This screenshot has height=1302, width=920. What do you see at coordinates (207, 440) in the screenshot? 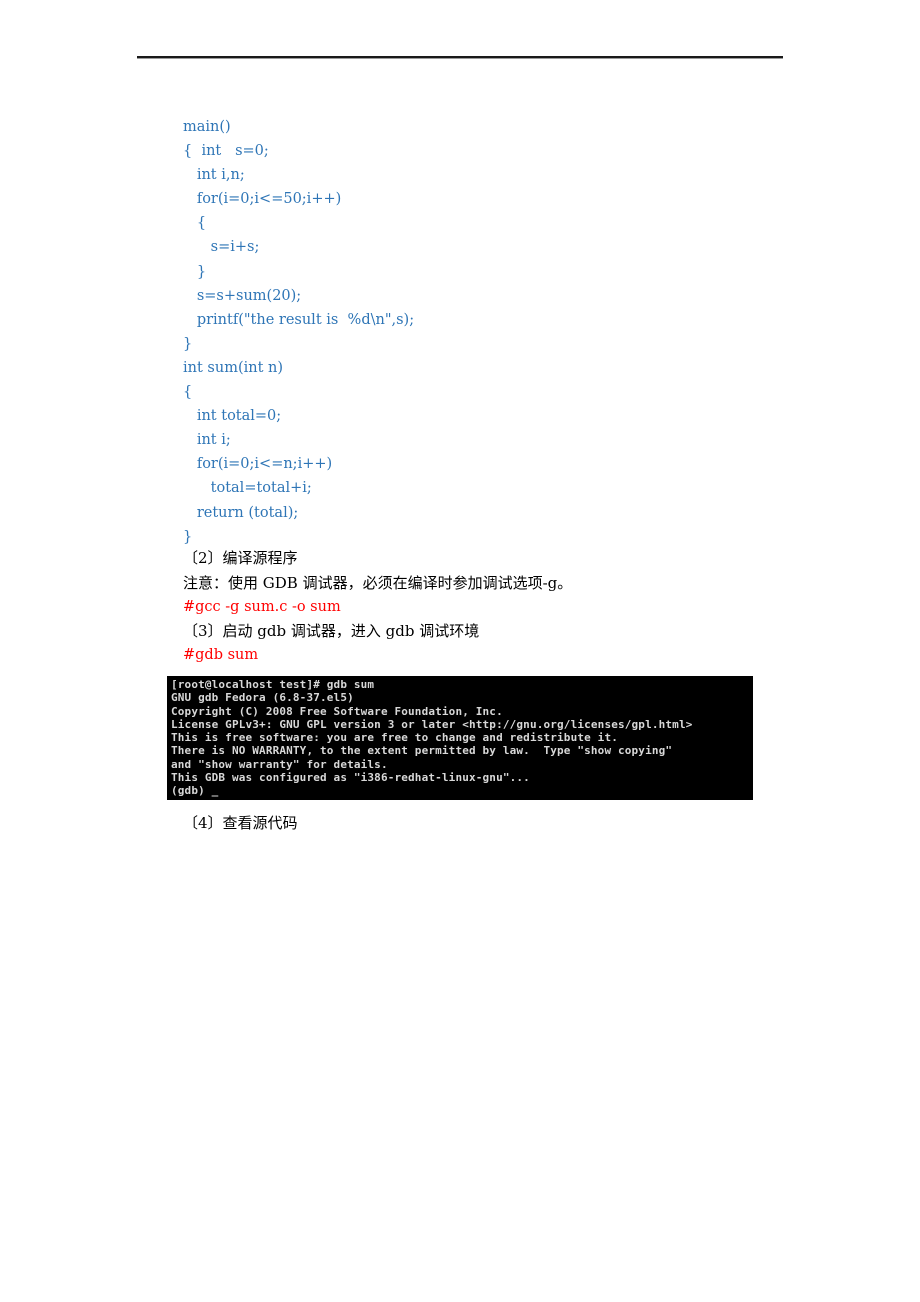
I see `code-line: int i;` at bounding box center [207, 440].